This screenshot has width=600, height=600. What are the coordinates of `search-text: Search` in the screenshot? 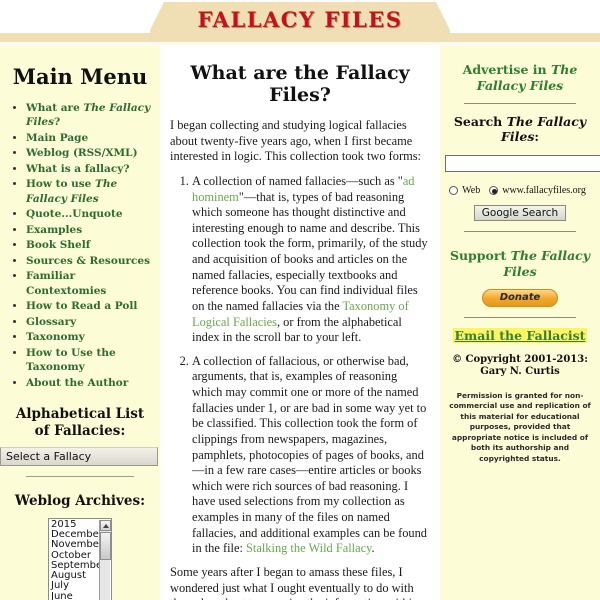 It's located at (480, 122).